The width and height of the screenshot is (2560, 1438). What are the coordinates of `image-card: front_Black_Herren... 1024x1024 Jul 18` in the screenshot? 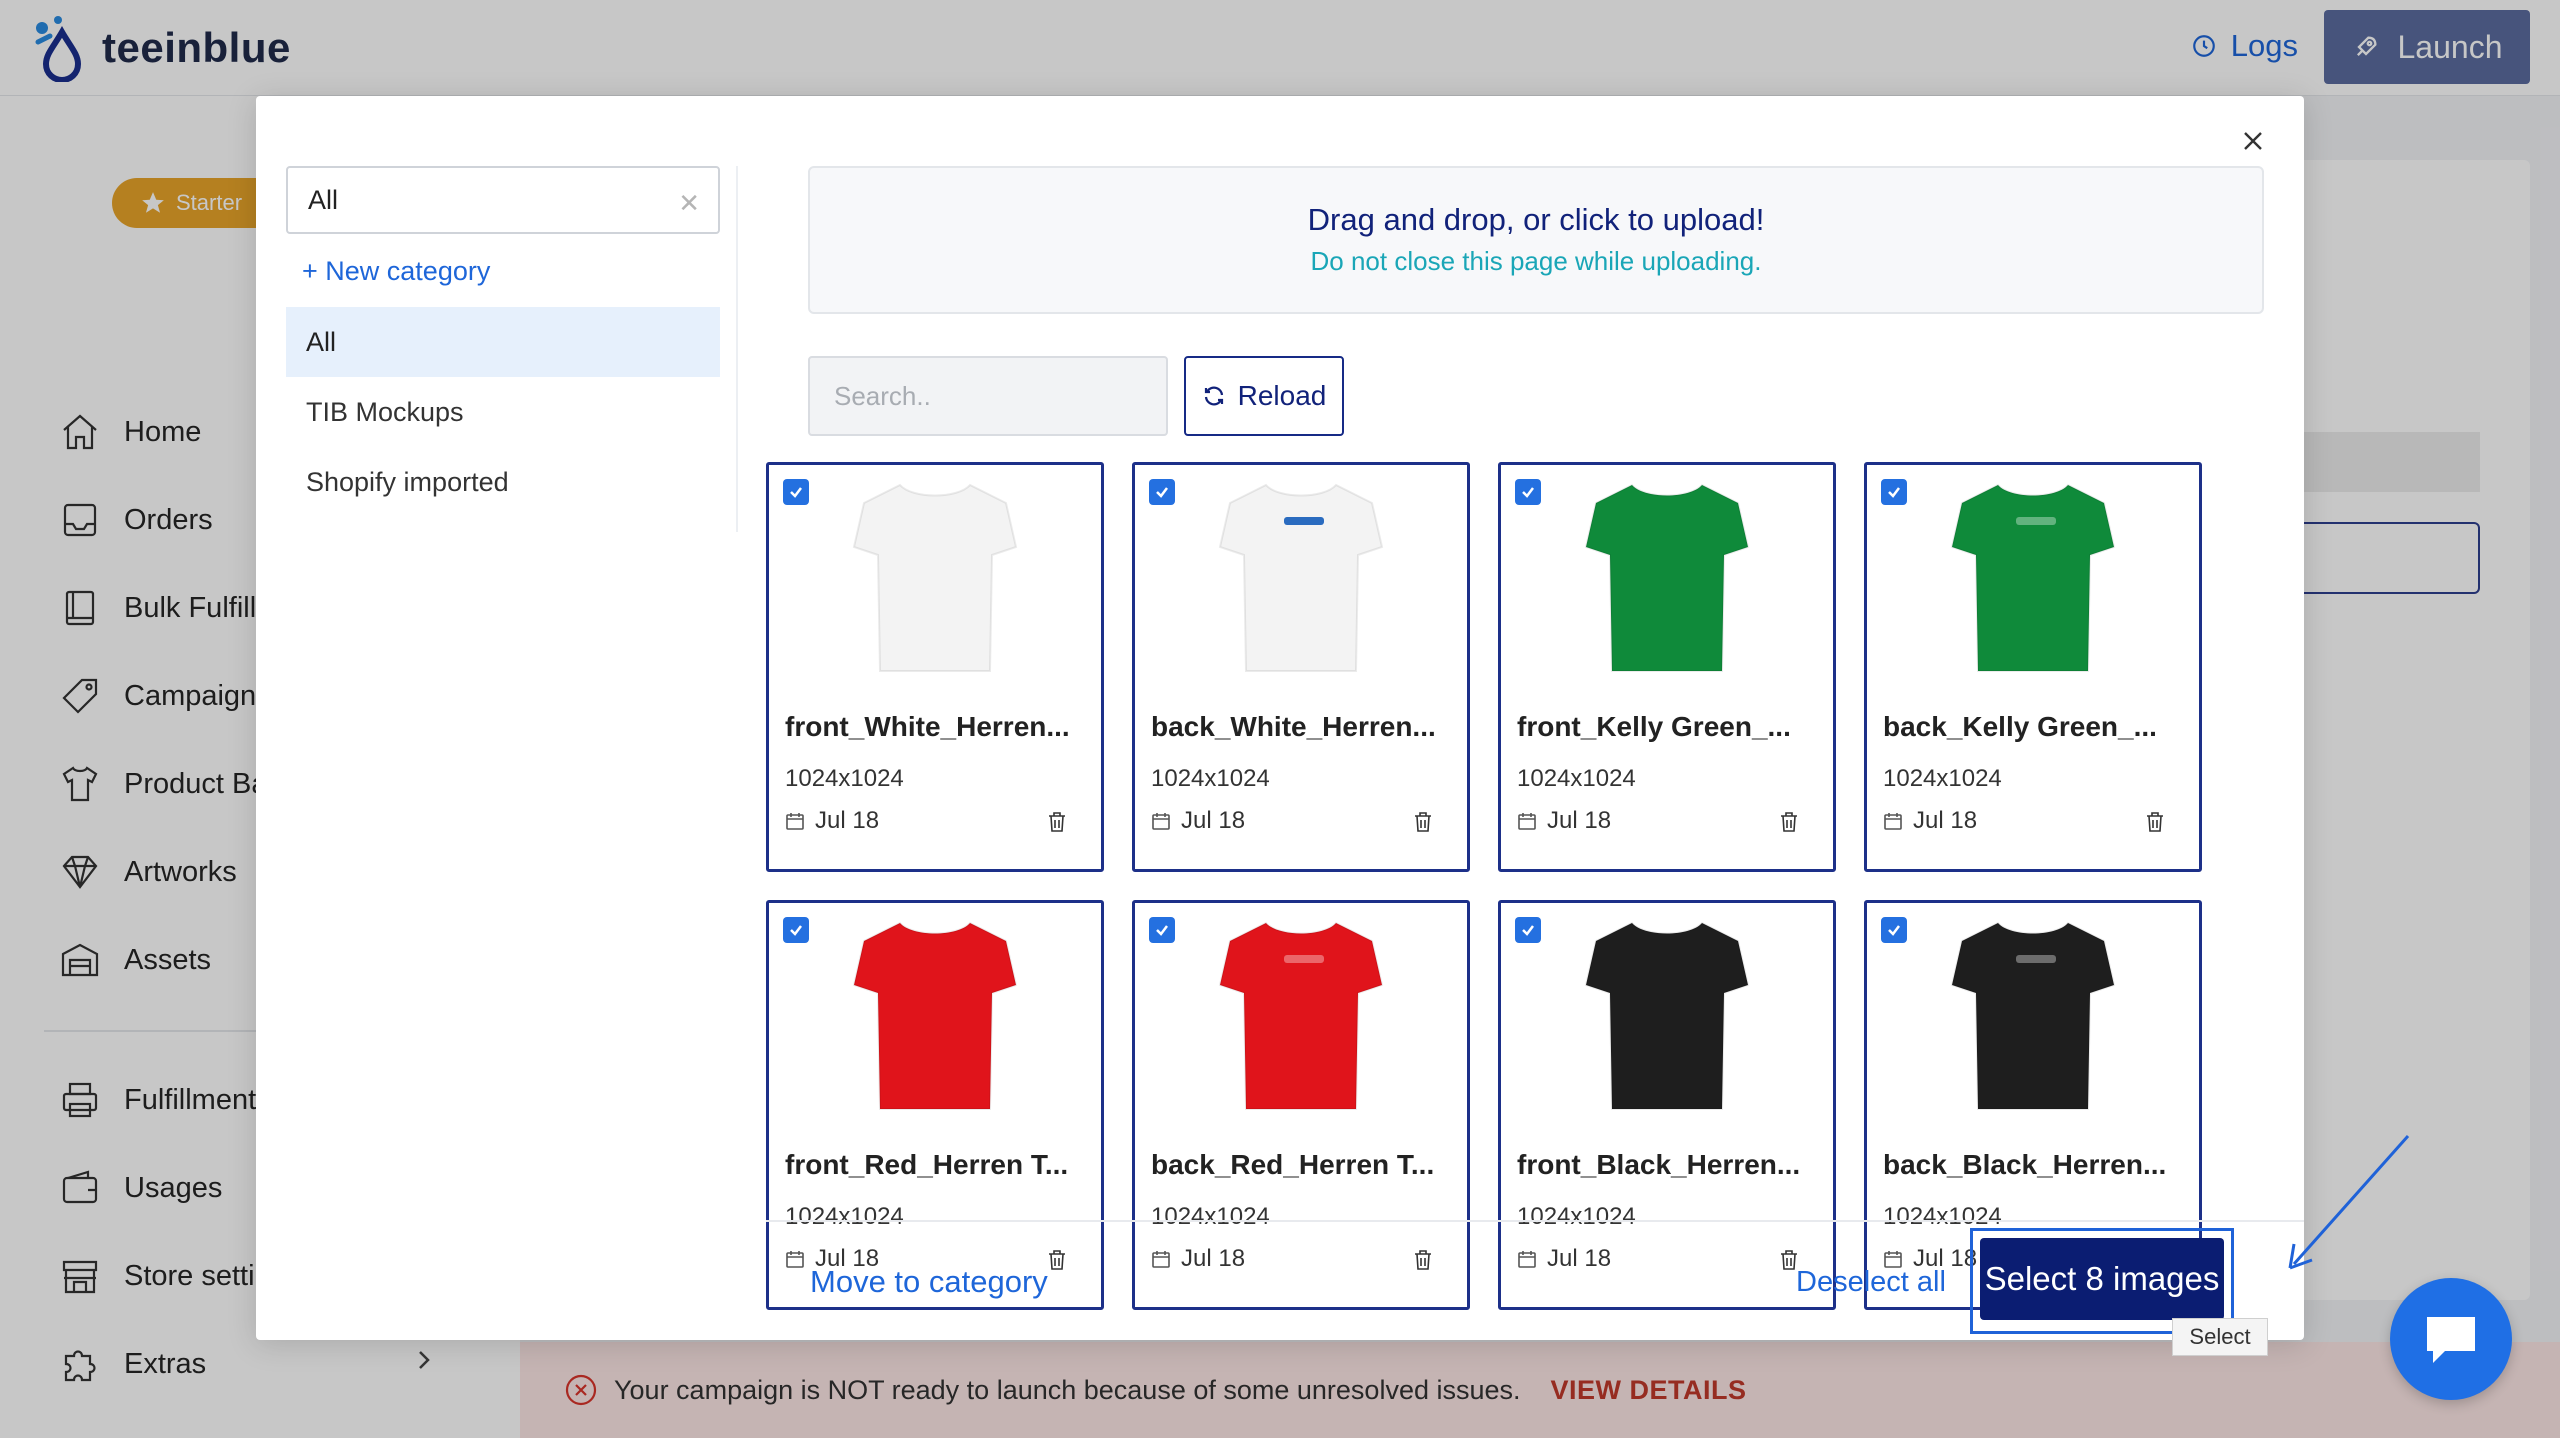 It's located at (1667, 1105).